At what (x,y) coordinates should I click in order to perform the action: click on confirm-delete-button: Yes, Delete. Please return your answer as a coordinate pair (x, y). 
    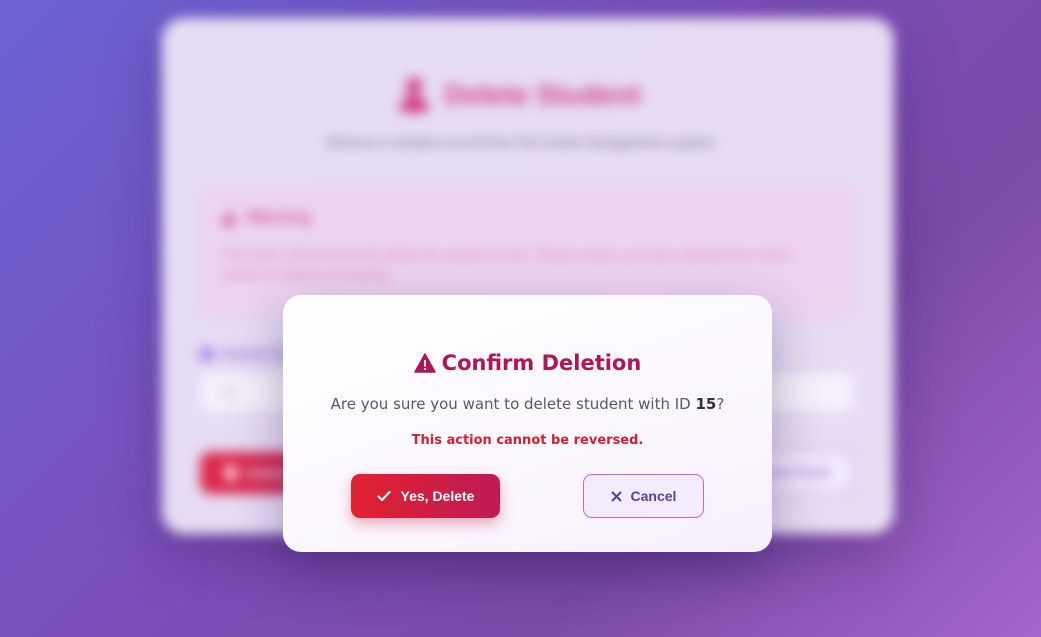
    Looking at the image, I should click on (425, 496).